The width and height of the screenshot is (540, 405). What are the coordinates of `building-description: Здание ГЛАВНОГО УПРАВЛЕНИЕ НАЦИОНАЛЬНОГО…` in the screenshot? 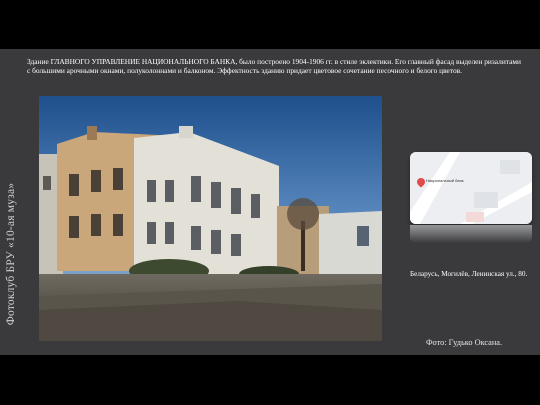 It's located at (274, 66).